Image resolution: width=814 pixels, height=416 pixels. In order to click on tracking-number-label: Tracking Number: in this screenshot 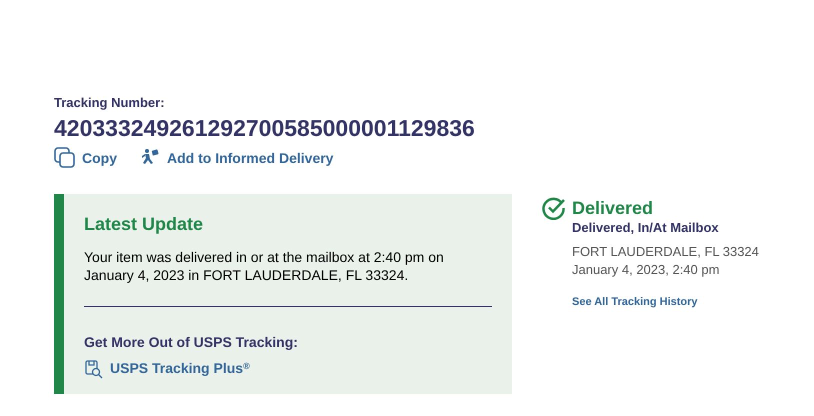, I will do `click(110, 103)`.